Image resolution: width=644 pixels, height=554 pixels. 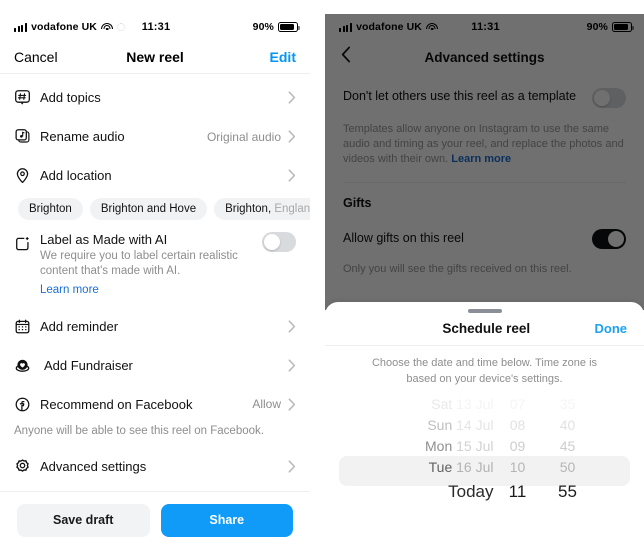 I want to click on status-clock: 11:31, so click(x=156, y=27).